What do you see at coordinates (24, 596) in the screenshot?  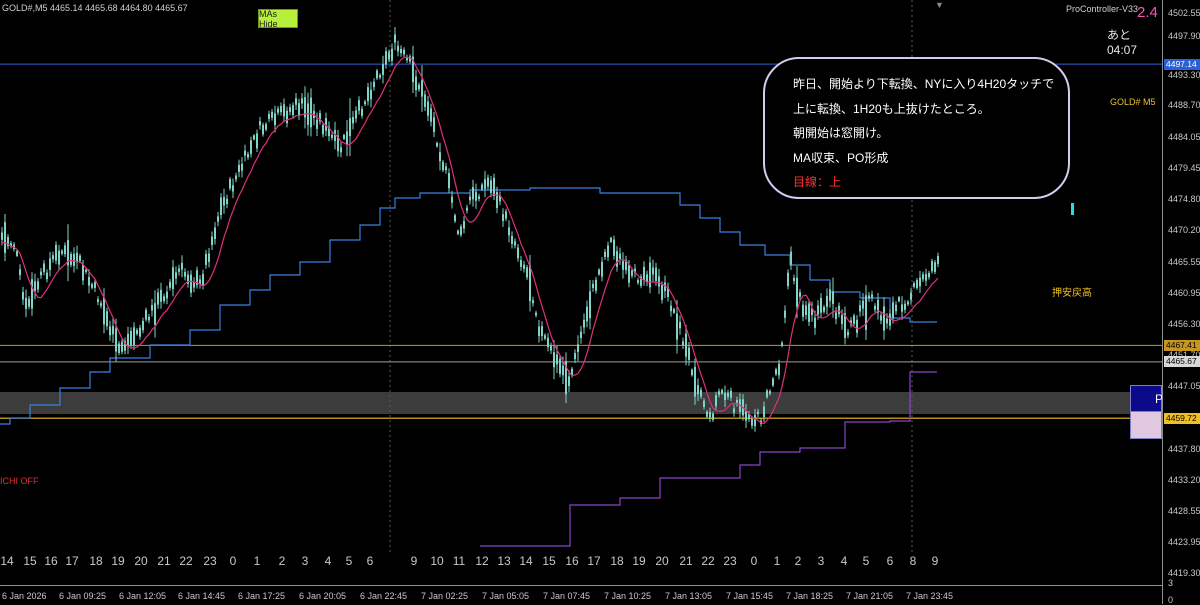 I see `date-label: 6 Jan 2026` at bounding box center [24, 596].